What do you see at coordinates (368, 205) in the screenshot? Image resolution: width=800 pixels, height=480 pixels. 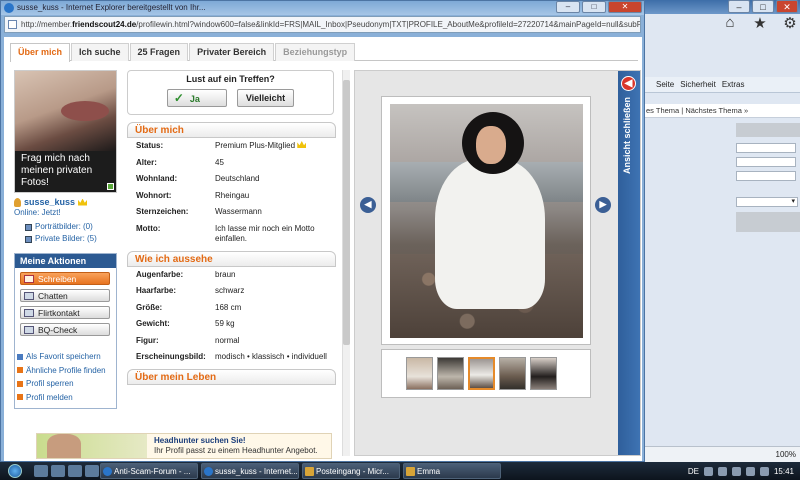 I see `prev-arrow-icon: ◀` at bounding box center [368, 205].